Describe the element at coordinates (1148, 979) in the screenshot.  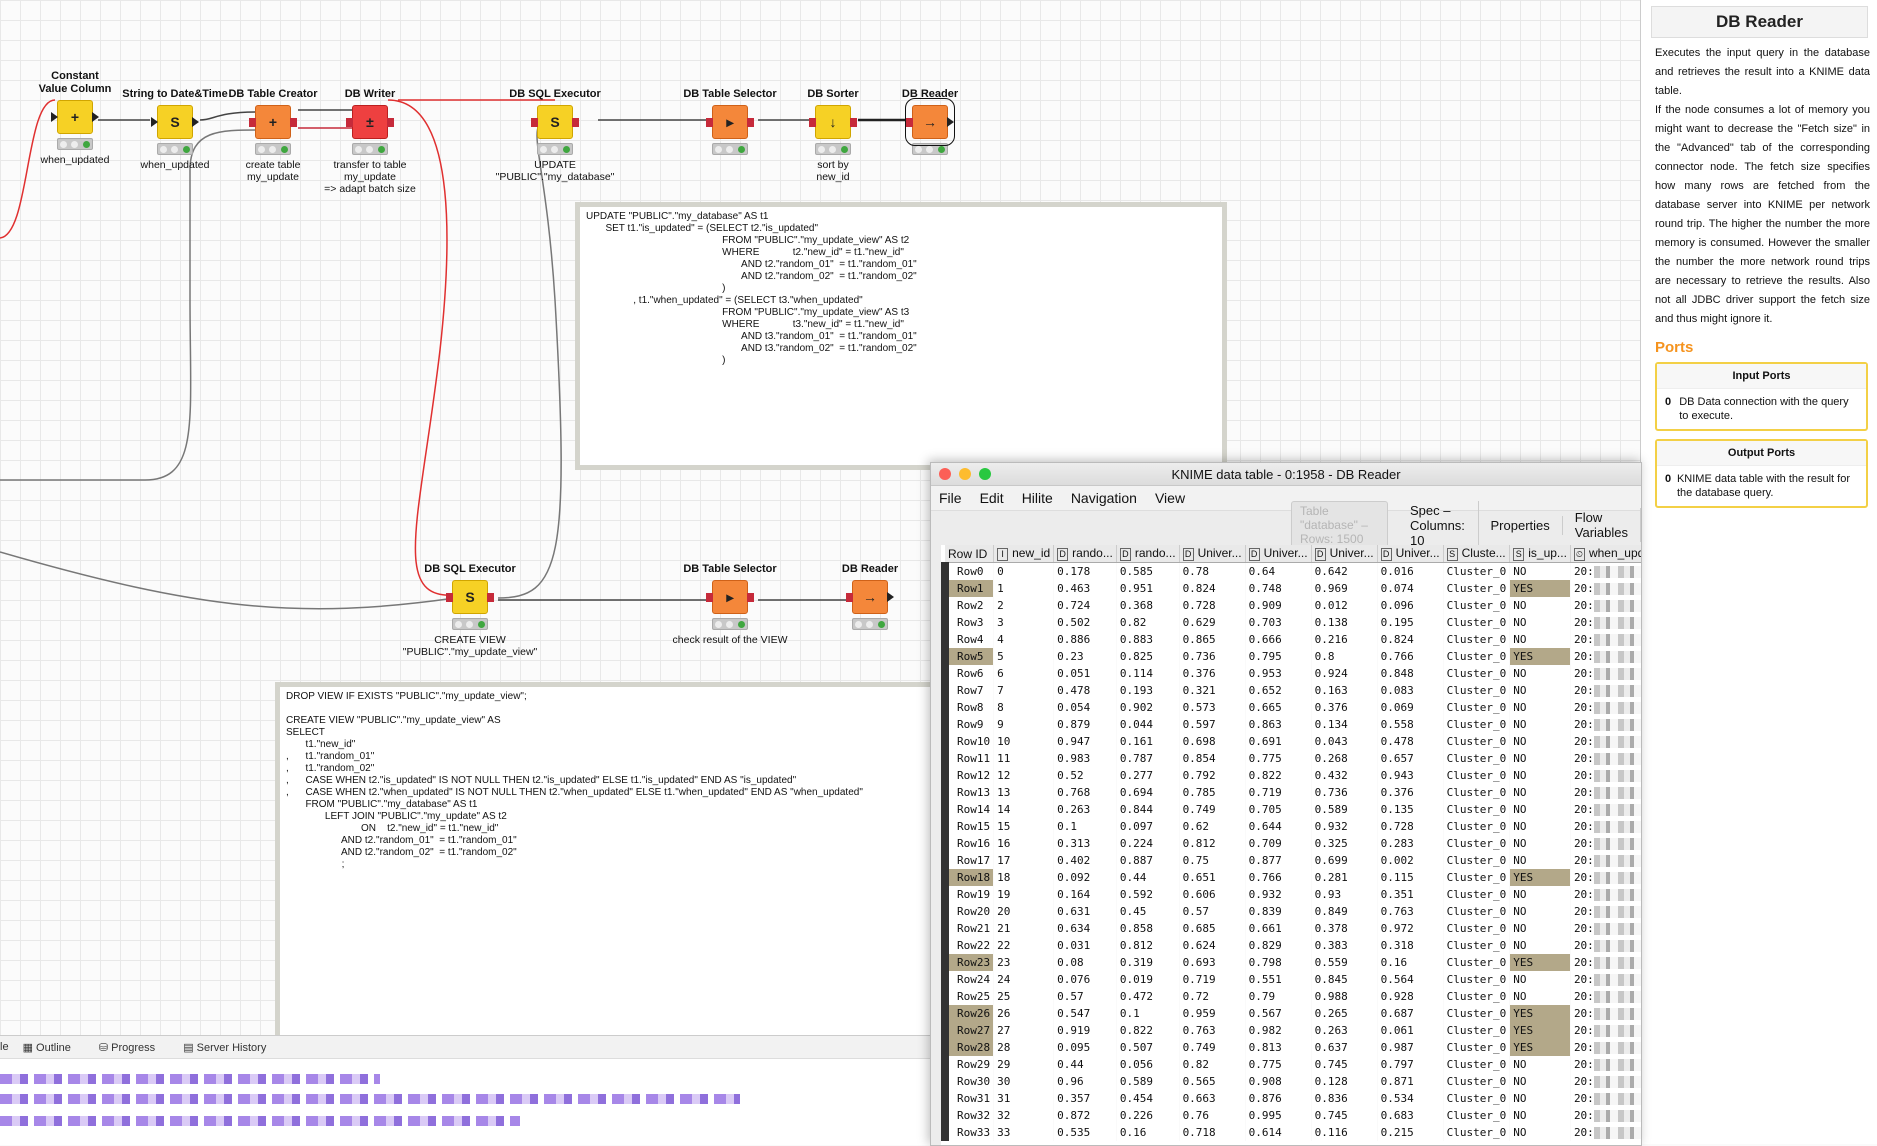
I see `table-cell: 0.019` at that location.